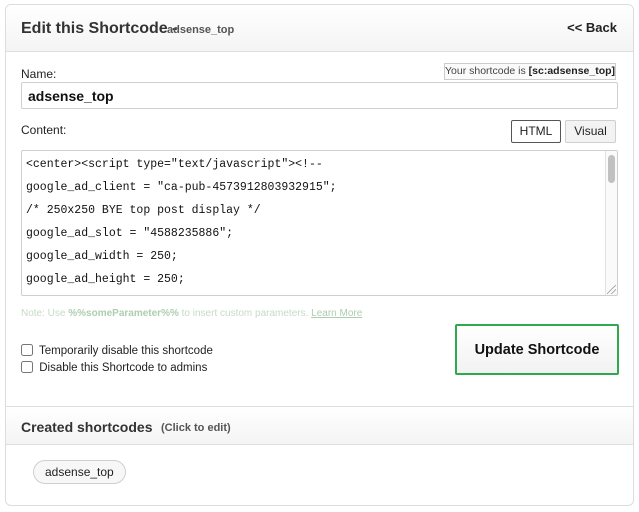 The height and width of the screenshot is (512, 639). Describe the element at coordinates (611, 289) in the screenshot. I see `resize-handle-icon` at that location.